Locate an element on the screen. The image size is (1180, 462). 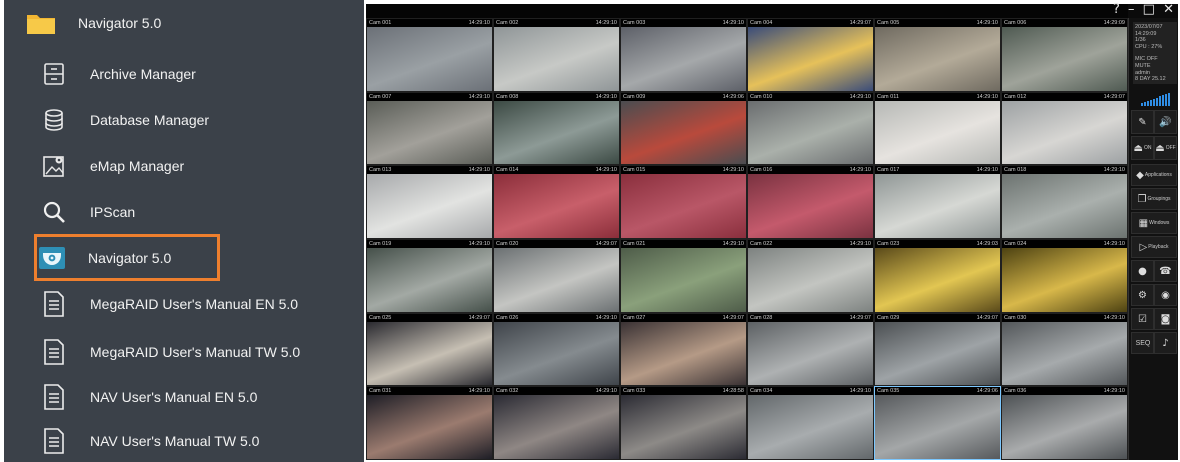
camera-tile: Cam 002 14:29:10 is located at coordinates (556, 55).